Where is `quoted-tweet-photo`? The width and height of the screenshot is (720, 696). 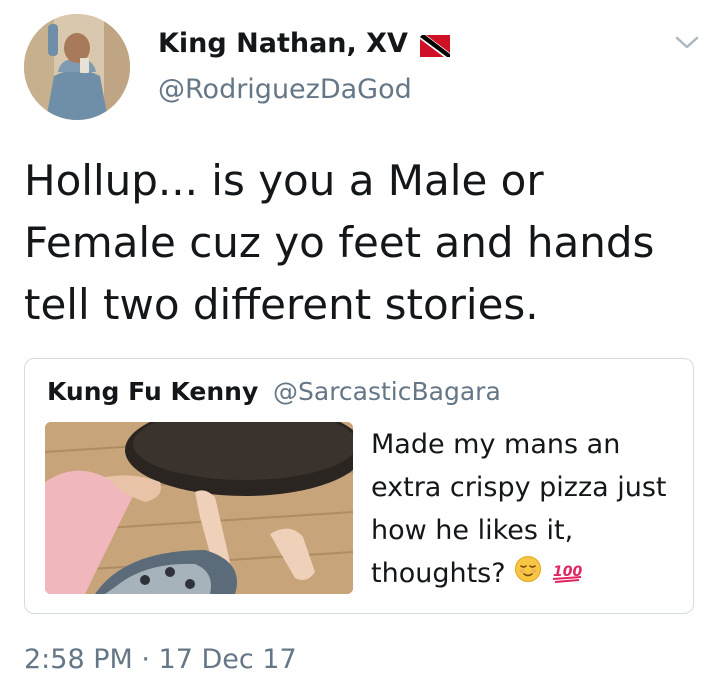
quoted-tweet-photo is located at coordinates (199, 508).